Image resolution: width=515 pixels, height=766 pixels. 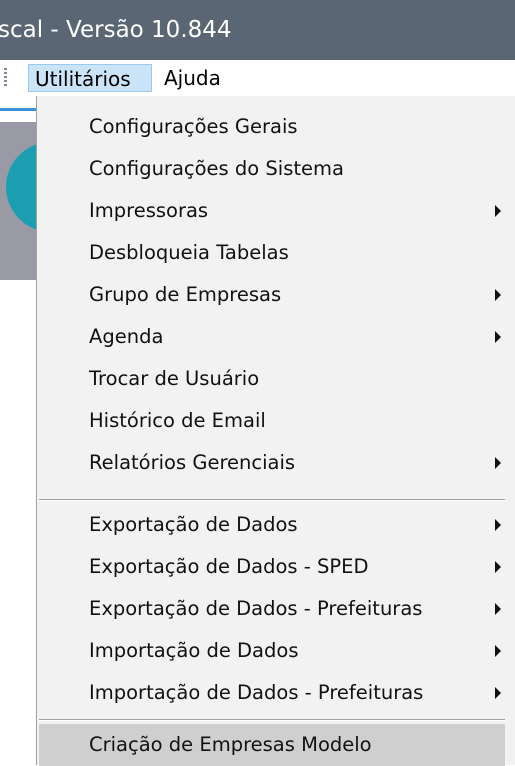 I want to click on menu-item-importacao-dados-prefeituras: Importação de Dados - Prefeituras, so click(x=272, y=693).